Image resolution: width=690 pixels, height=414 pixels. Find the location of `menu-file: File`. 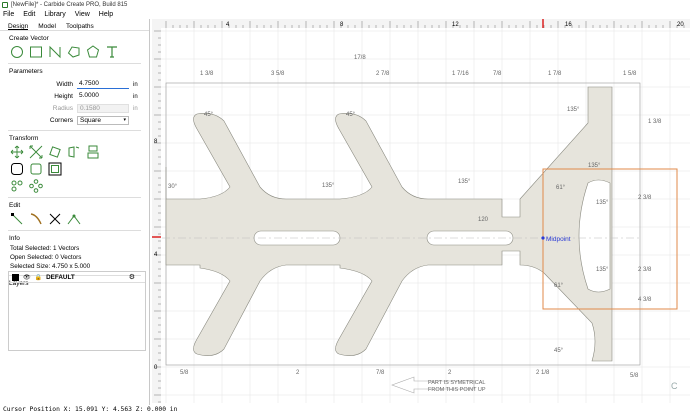

menu-file: File is located at coordinates (8, 14).